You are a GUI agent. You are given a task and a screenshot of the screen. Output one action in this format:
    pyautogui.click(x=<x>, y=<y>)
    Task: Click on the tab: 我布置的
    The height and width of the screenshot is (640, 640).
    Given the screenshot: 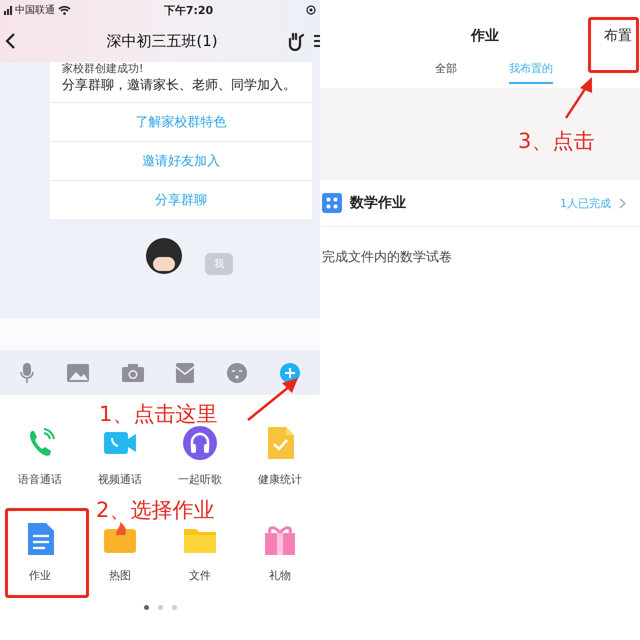 What is the action you would take?
    pyautogui.click(x=531, y=72)
    